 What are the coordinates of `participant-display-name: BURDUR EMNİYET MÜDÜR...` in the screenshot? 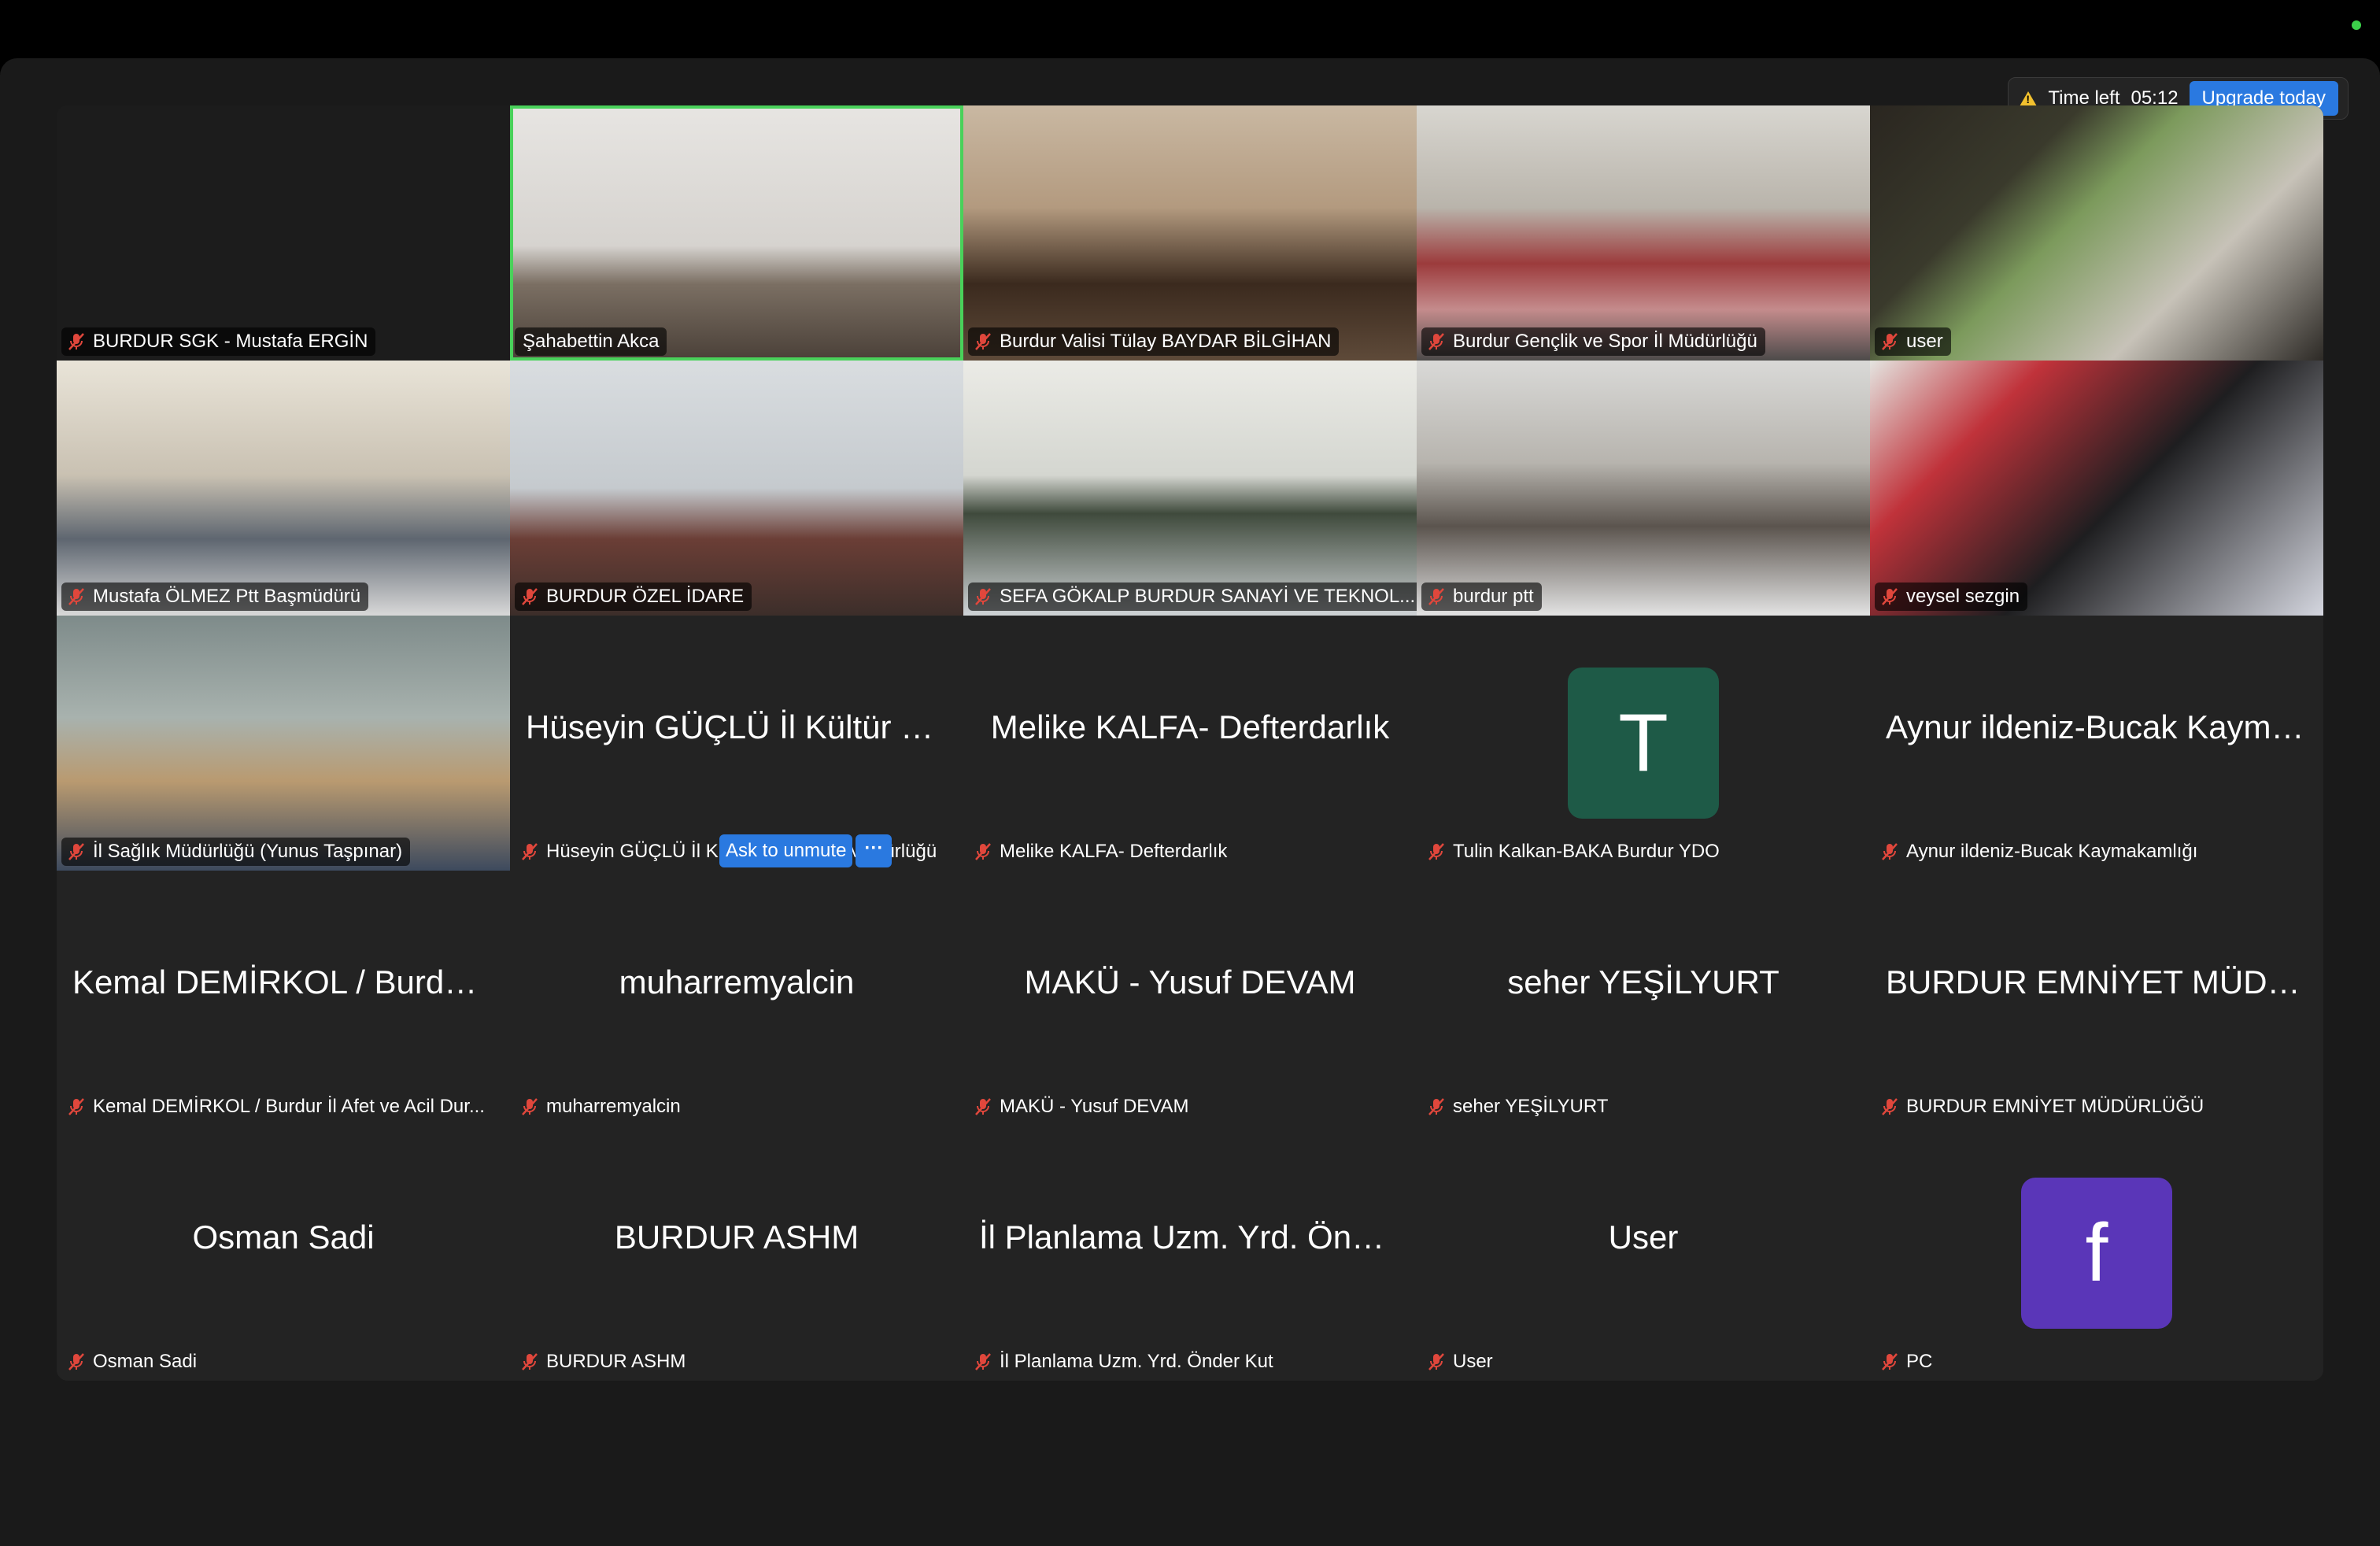 It's located at (2097, 981).